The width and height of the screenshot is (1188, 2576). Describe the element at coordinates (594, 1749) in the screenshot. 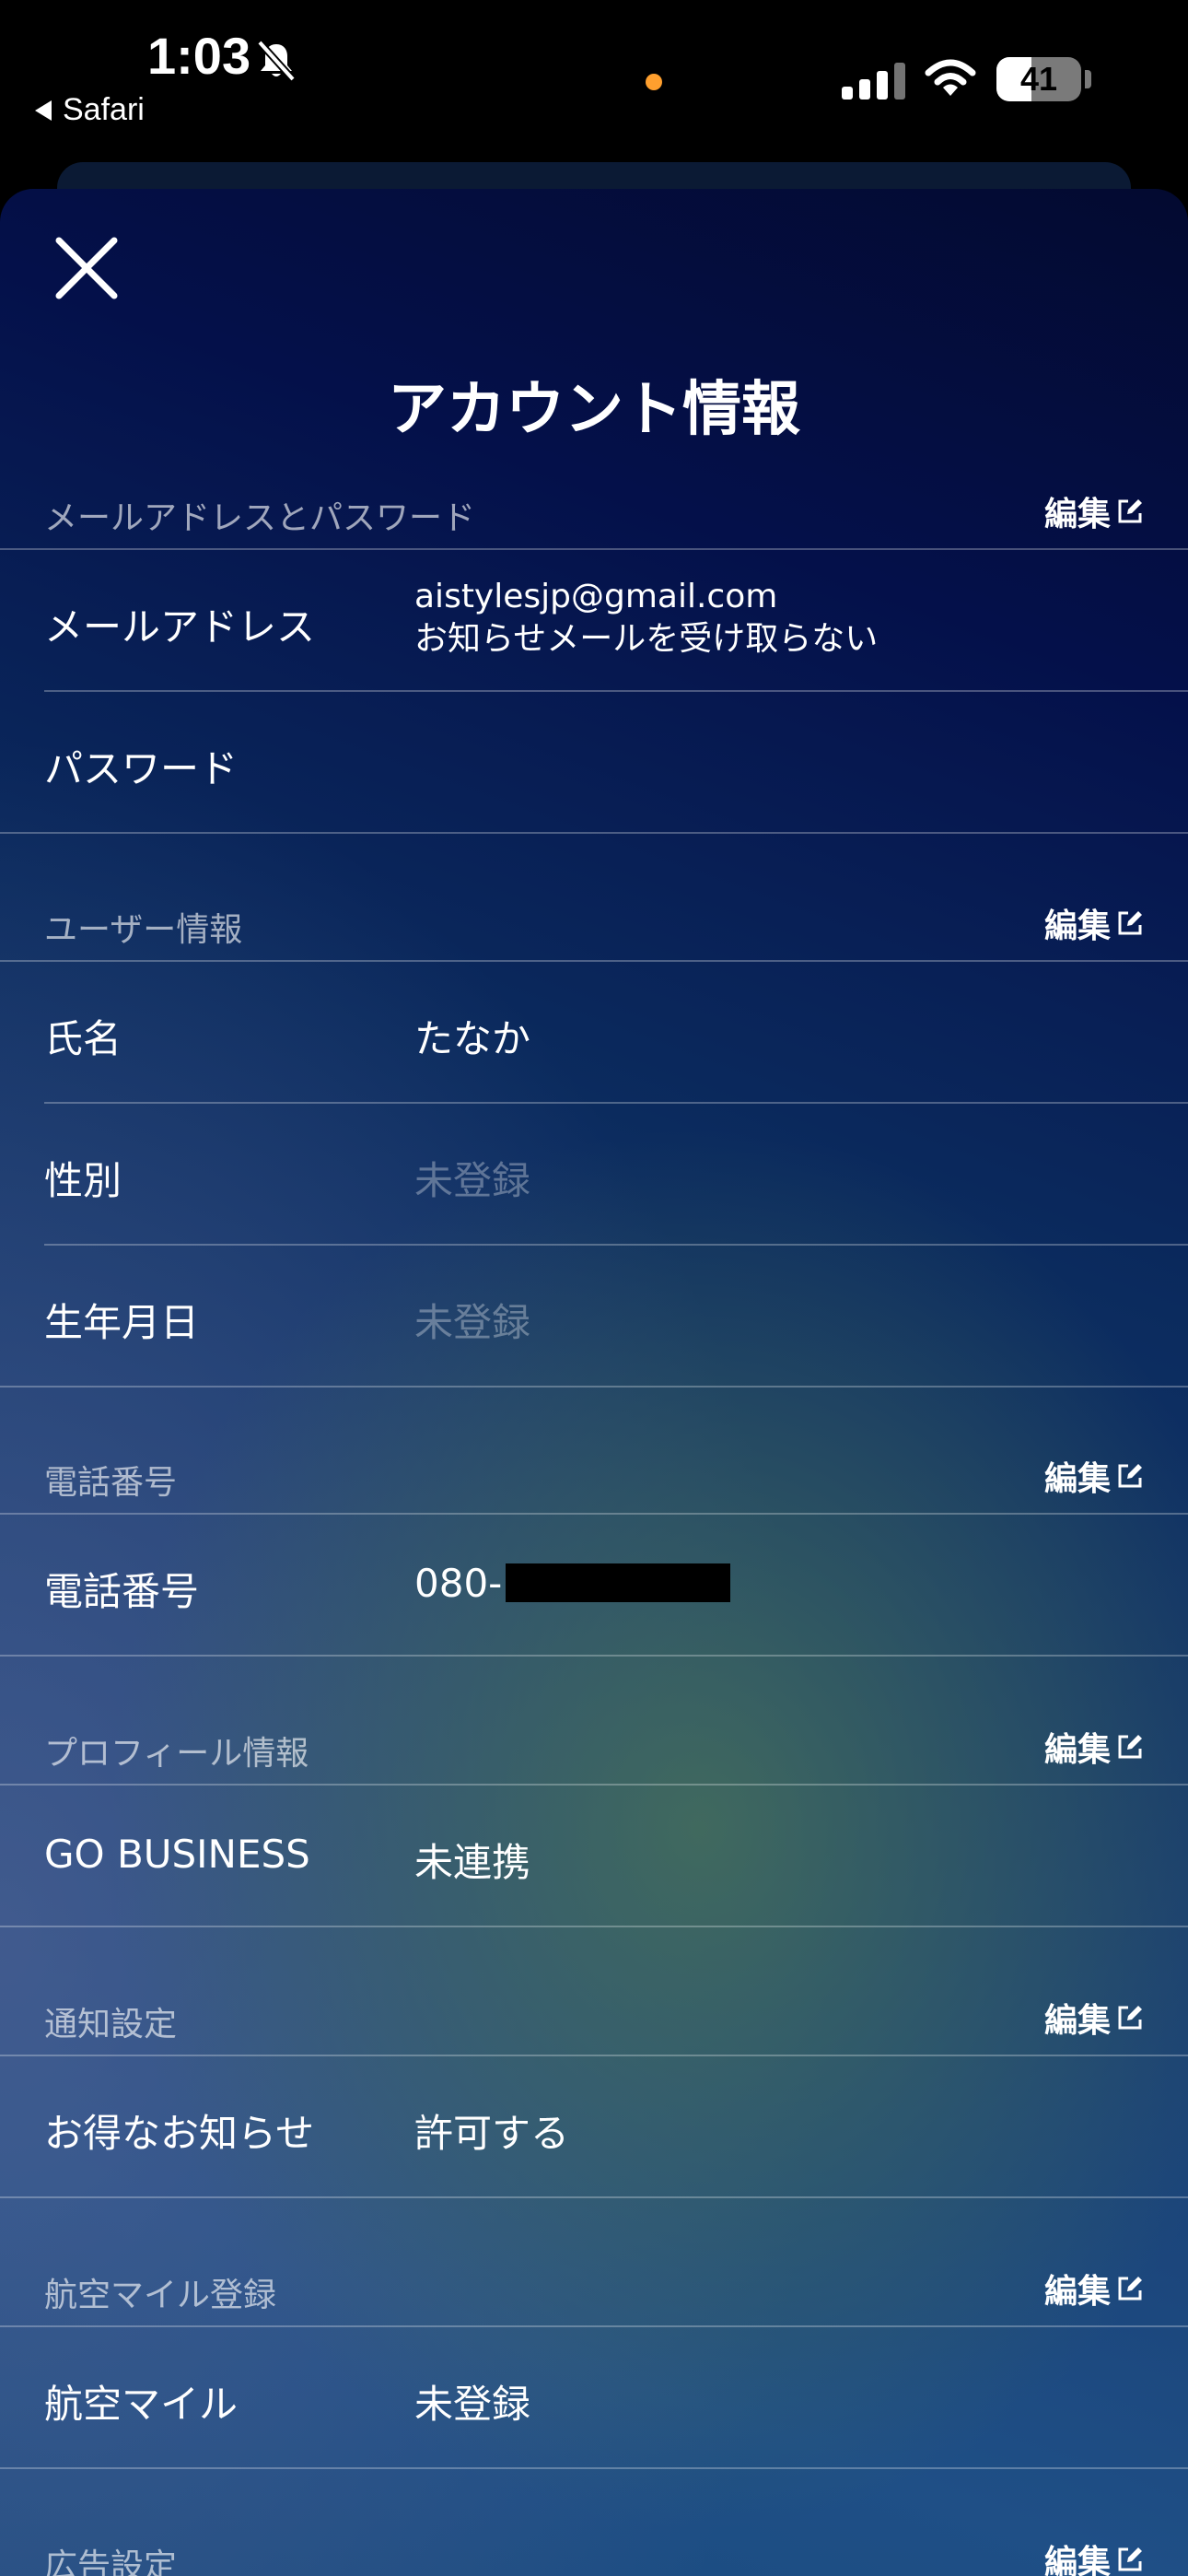

I see `section-header: プロフィール情報 編集` at that location.